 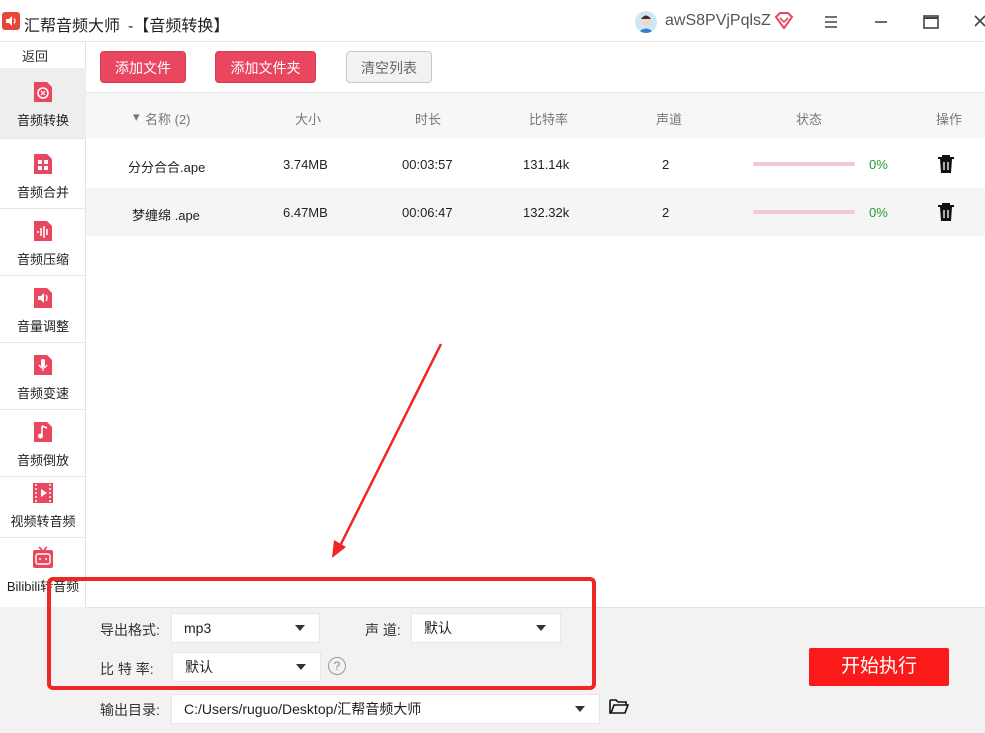 I want to click on table-row: 梦缠绵 .ape 6.47MB 00:06:47 132.32k 2 0%, so click(x=535, y=212).